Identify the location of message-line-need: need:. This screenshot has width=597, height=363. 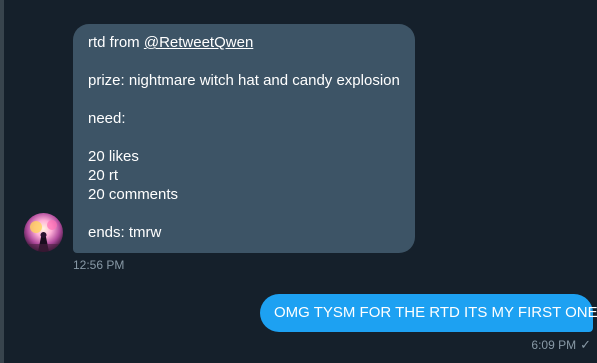
(107, 118).